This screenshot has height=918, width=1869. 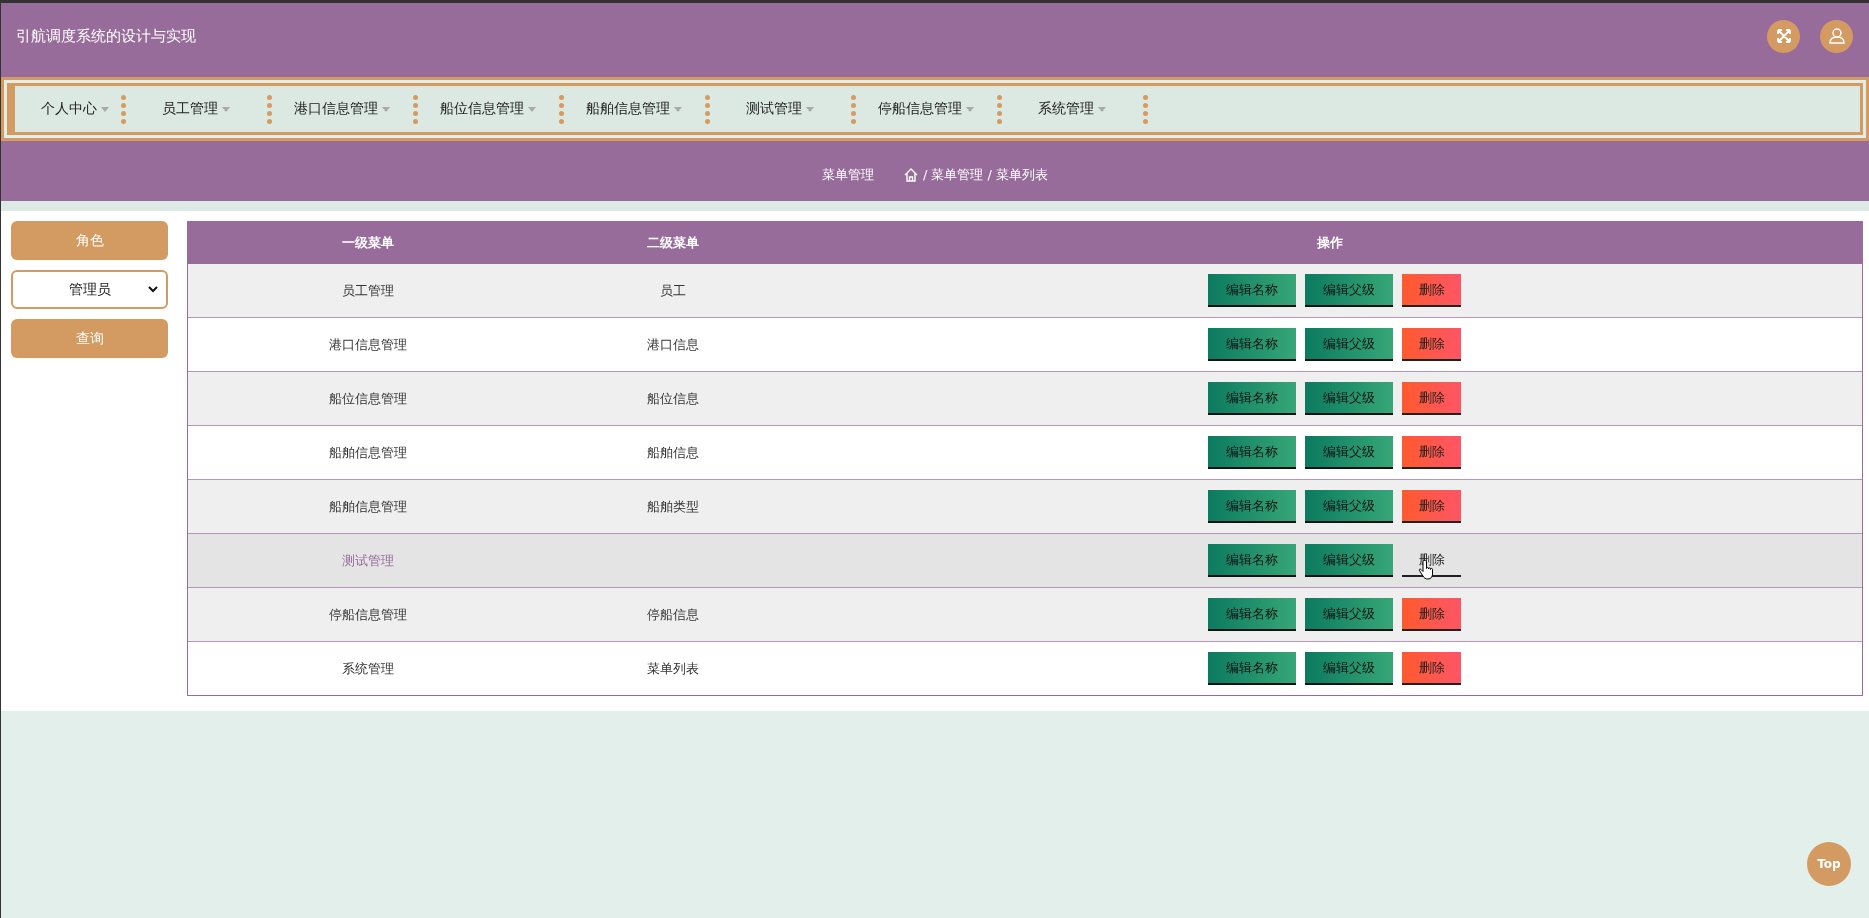 I want to click on app-title: 引航调度系统的设计与实现, so click(x=106, y=36).